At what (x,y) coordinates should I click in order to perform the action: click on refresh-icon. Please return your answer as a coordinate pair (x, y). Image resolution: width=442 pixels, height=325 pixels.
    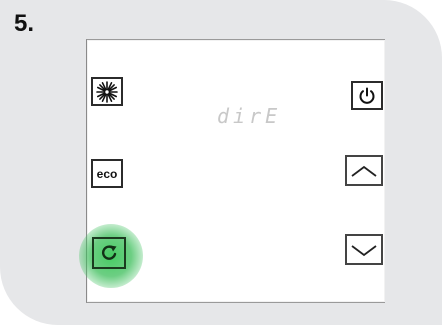
    Looking at the image, I should click on (109, 252).